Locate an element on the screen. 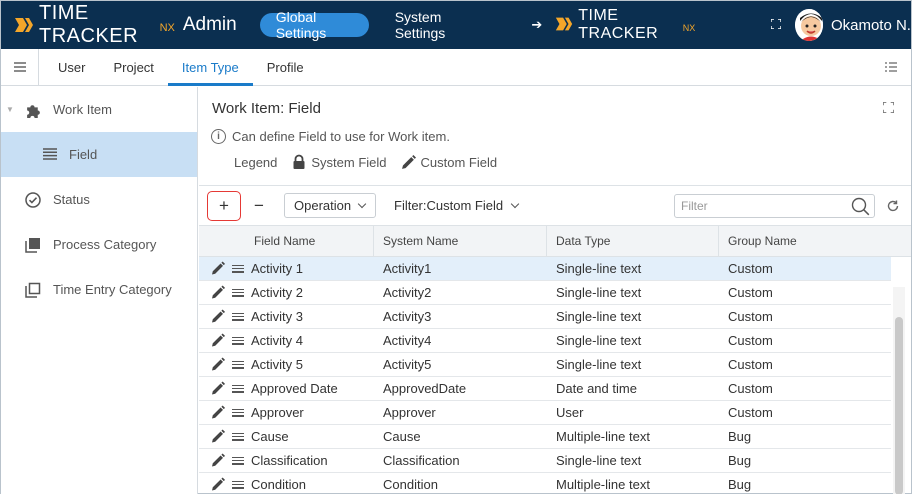 This screenshot has height=494, width=912. description: i Can define Field to use for Work item. is located at coordinates (330, 136).